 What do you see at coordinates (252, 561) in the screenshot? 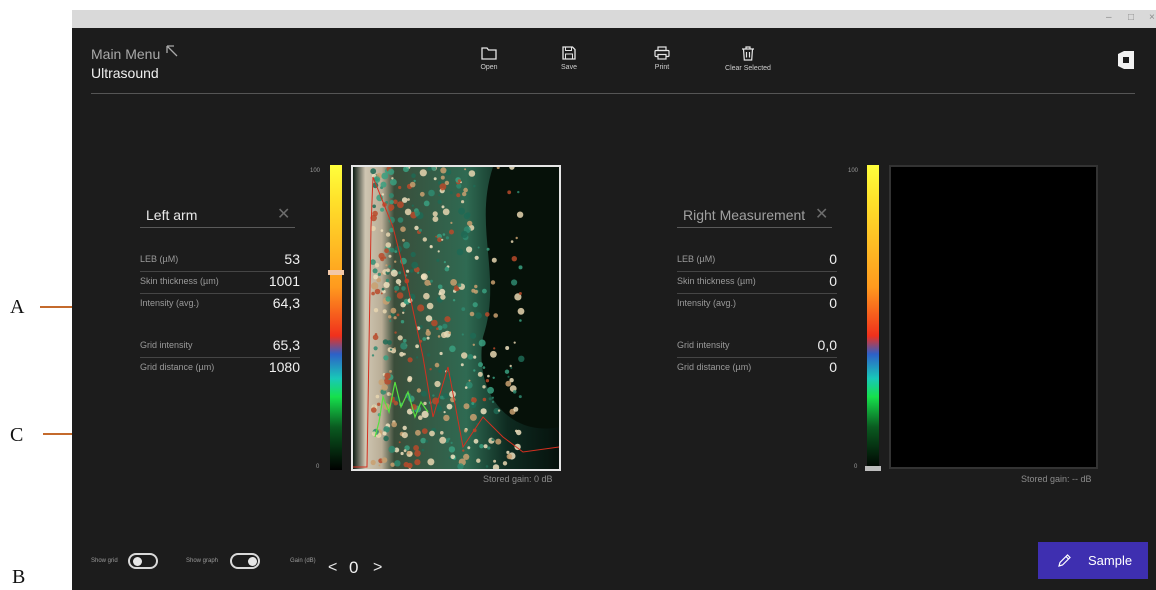
I see `show-graph-toggle-knob` at bounding box center [252, 561].